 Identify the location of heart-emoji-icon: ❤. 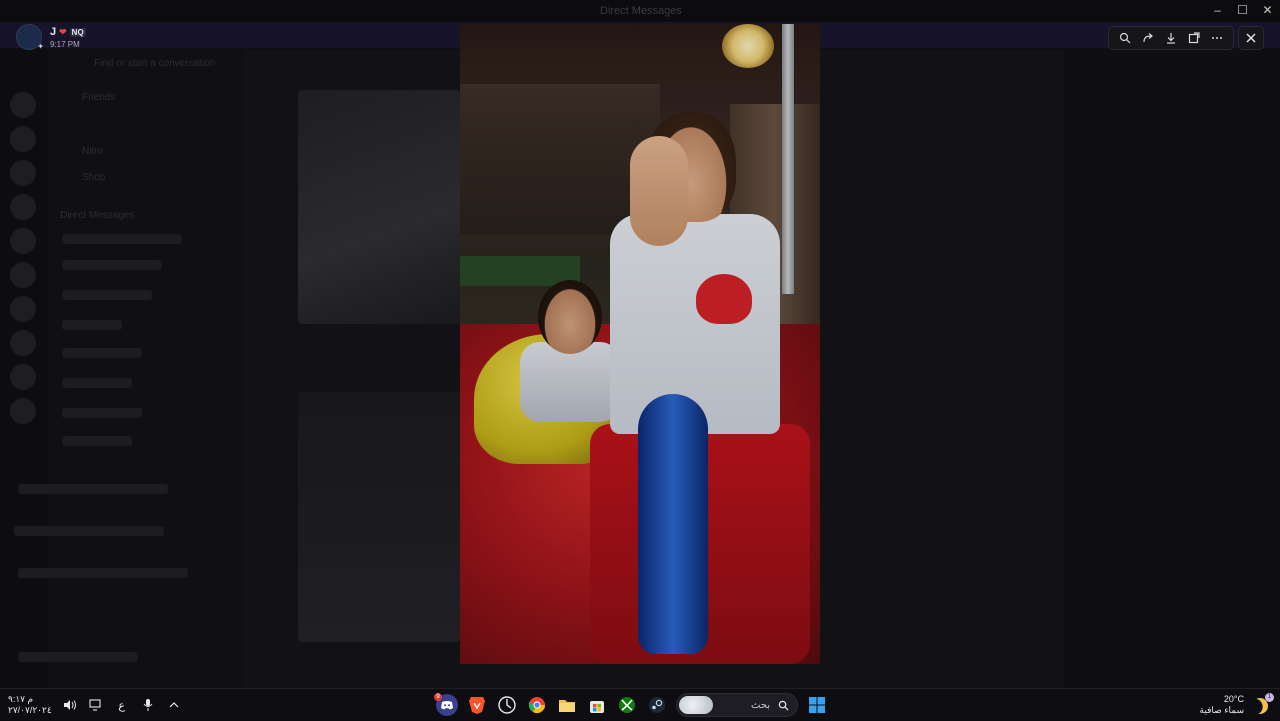
(63, 31).